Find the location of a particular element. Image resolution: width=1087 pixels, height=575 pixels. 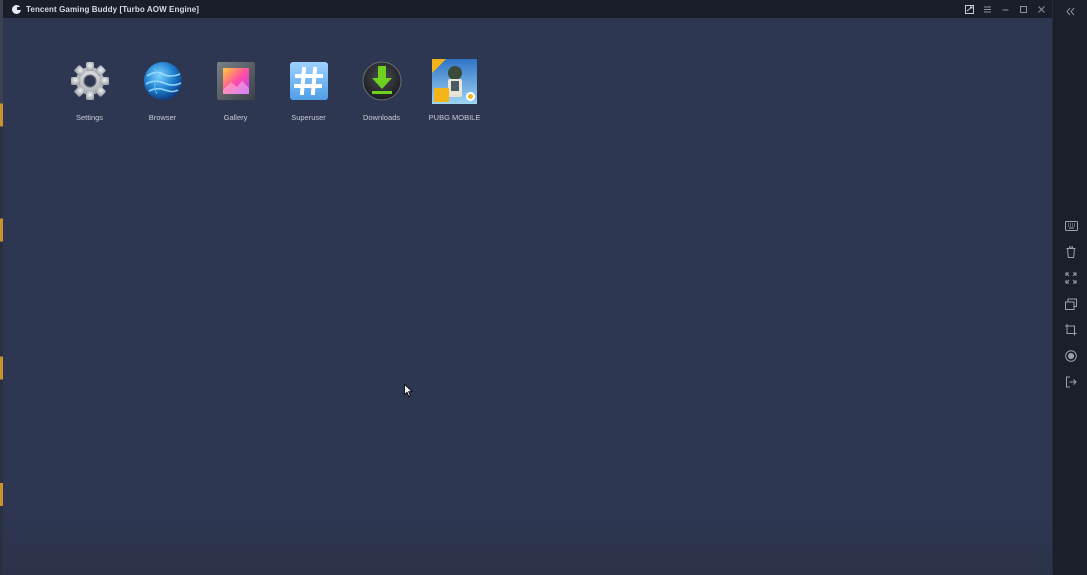

keyboard-icon is located at coordinates (1071, 226).